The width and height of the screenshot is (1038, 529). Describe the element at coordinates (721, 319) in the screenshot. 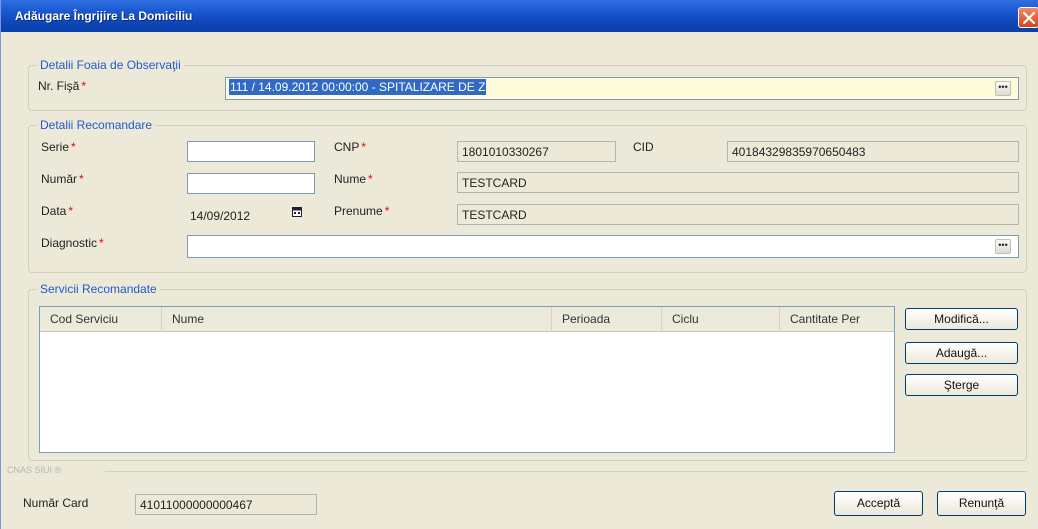

I see `column-header-ciclu: Ciclu` at that location.